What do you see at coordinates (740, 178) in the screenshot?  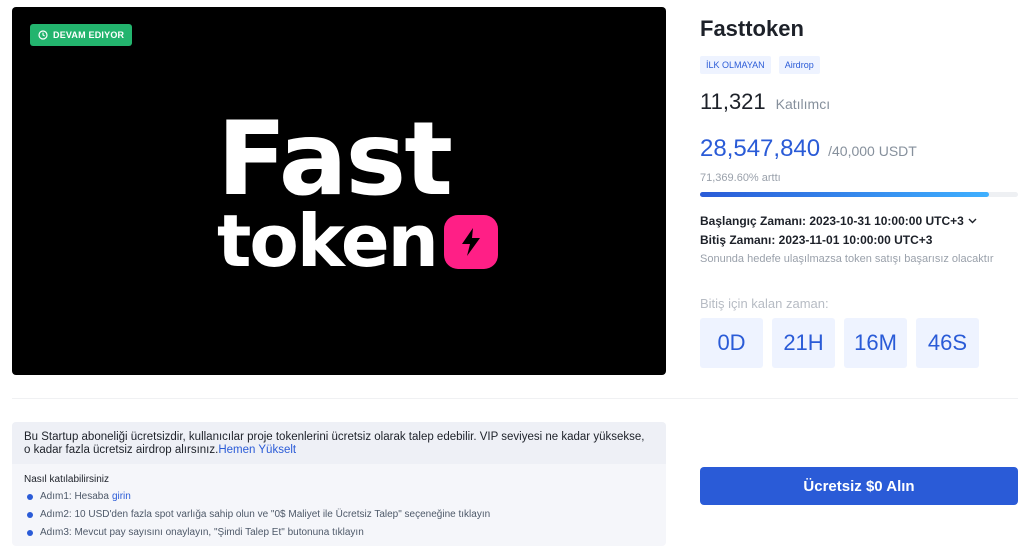 I see `progress-text: 71,369.60% arttı` at bounding box center [740, 178].